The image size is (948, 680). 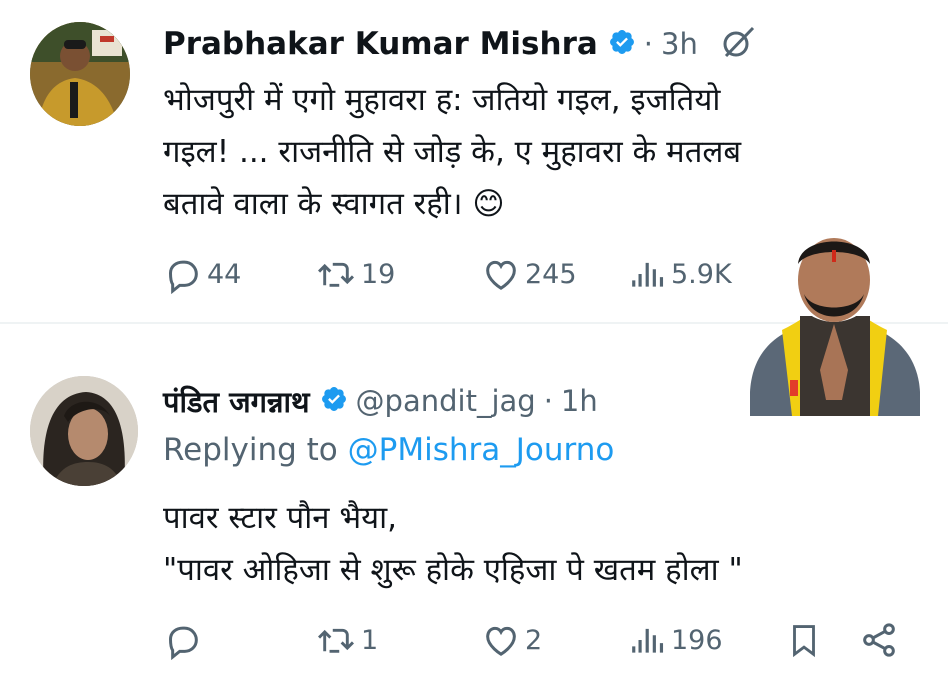 I want to click on replying-label: Replying to, so click(x=250, y=450).